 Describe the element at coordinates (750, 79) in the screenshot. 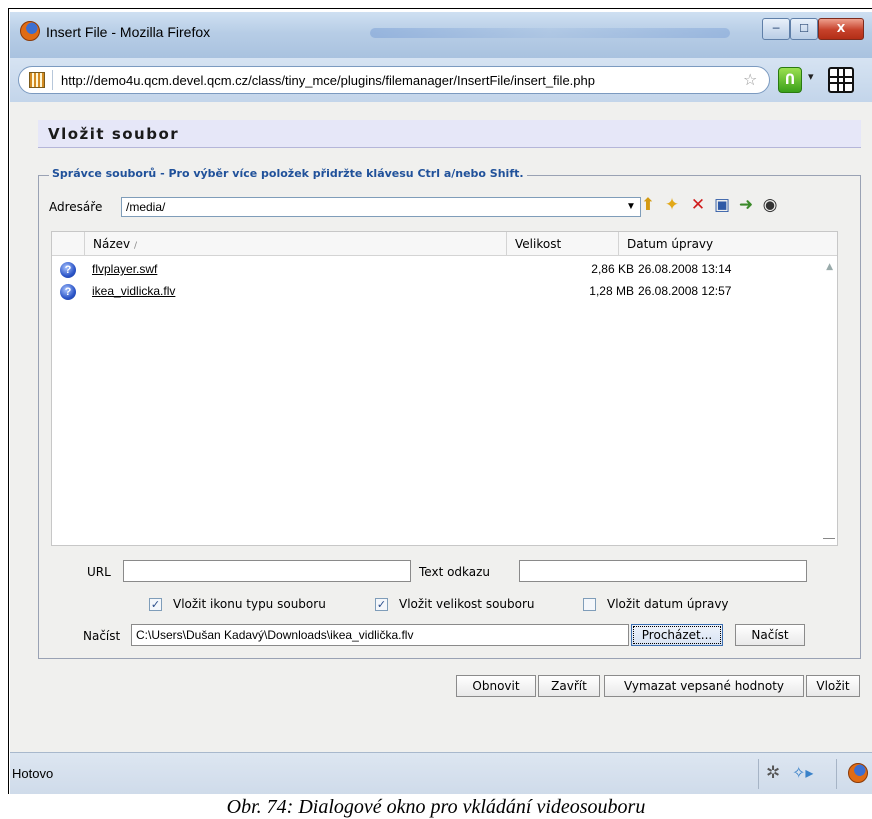

I see `bookmark-star-icon: ☆` at that location.